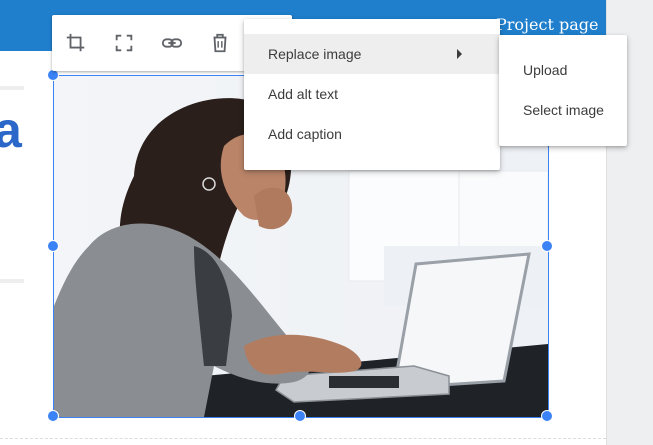  Describe the element at coordinates (547, 24) in the screenshot. I see `nav-link-project-page: Project page` at that location.